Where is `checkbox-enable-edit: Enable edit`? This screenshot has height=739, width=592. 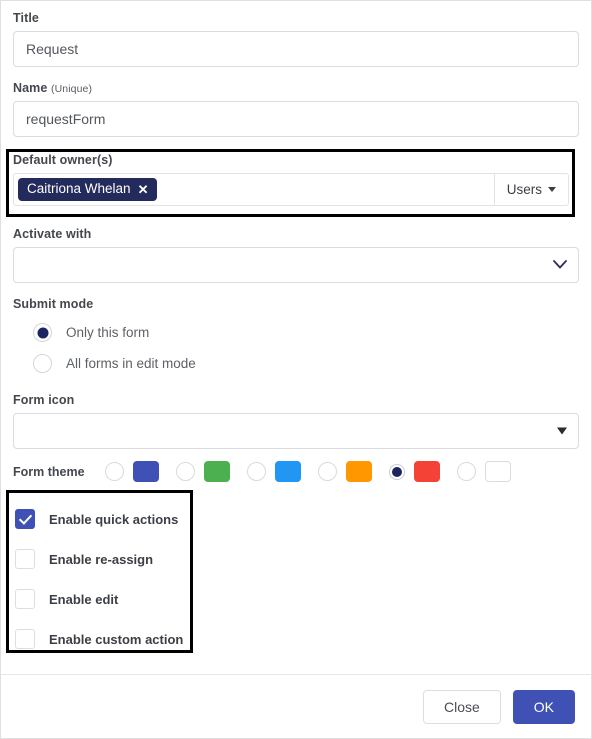
checkbox-enable-edit: Enable edit is located at coordinates (100, 599).